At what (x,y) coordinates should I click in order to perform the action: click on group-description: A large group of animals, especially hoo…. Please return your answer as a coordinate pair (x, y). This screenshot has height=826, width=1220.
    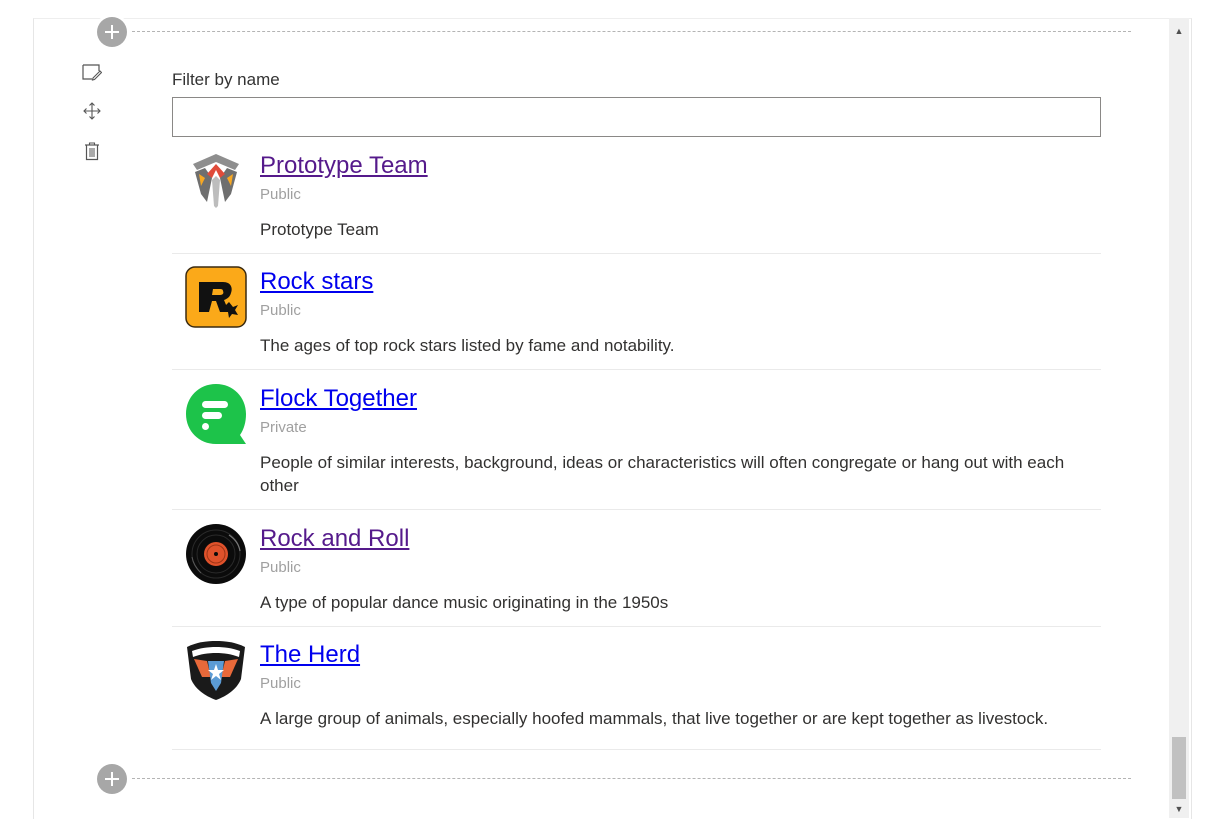
    Looking at the image, I should click on (654, 718).